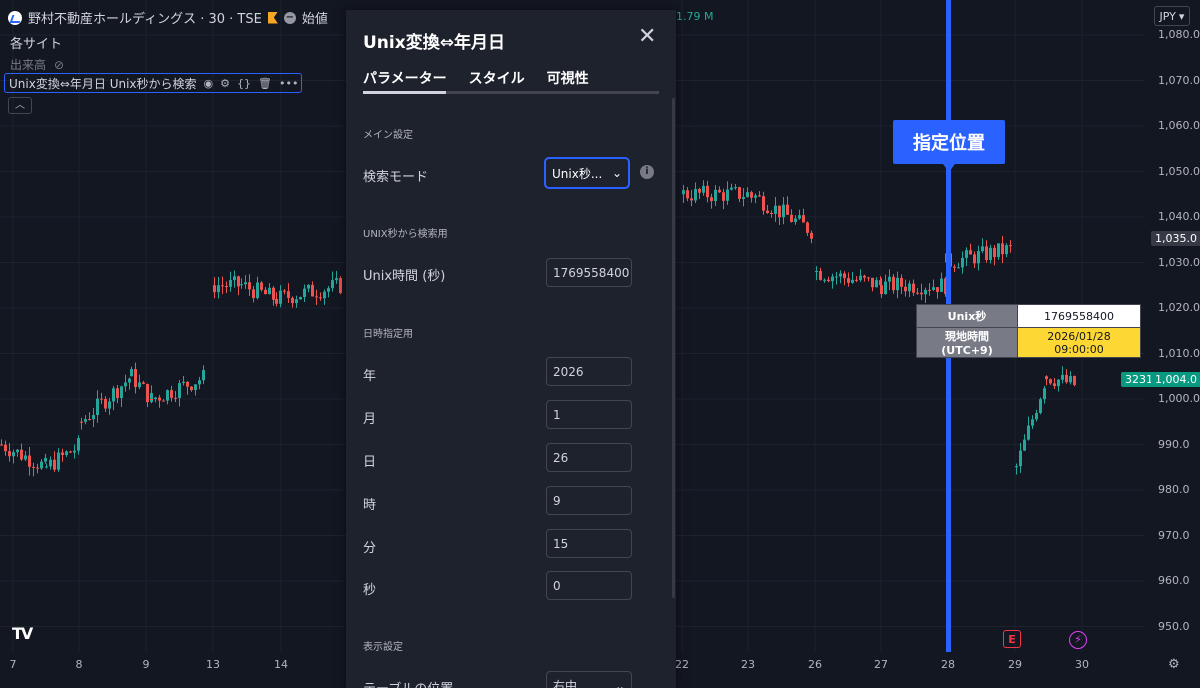  What do you see at coordinates (396, 177) in the screenshot?
I see `search-mode-label: 検索モード` at bounding box center [396, 177].